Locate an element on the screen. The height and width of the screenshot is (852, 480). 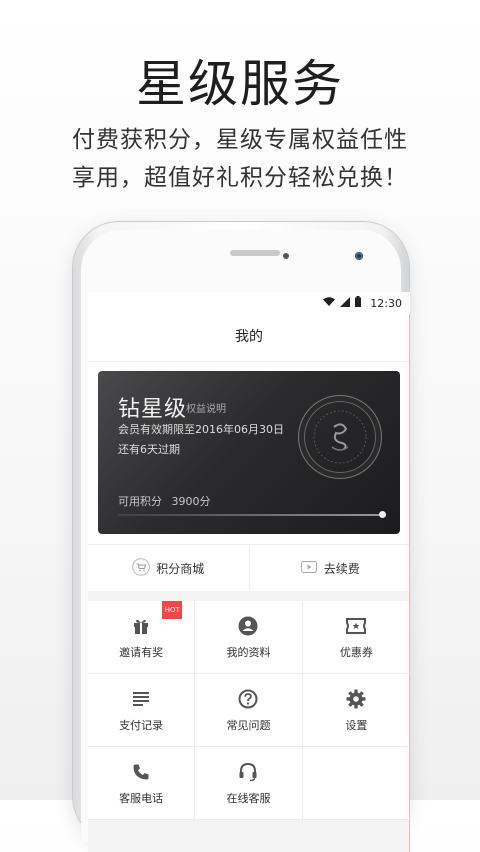
points-progress-bar is located at coordinates (252, 515).